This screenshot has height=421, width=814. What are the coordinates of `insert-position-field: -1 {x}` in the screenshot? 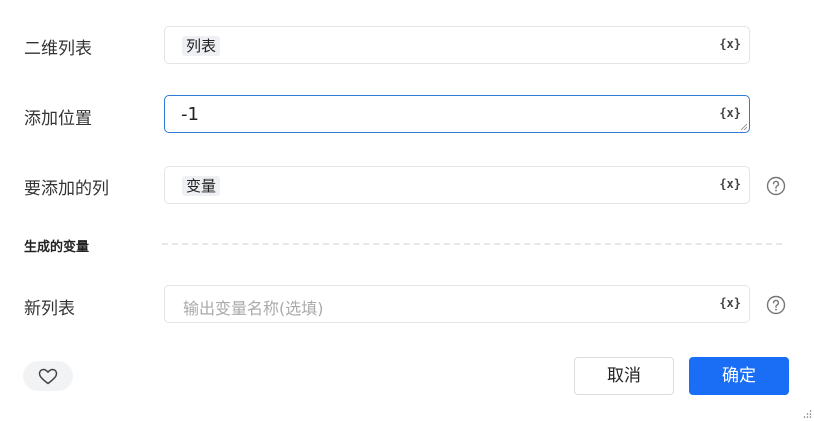 It's located at (457, 114).